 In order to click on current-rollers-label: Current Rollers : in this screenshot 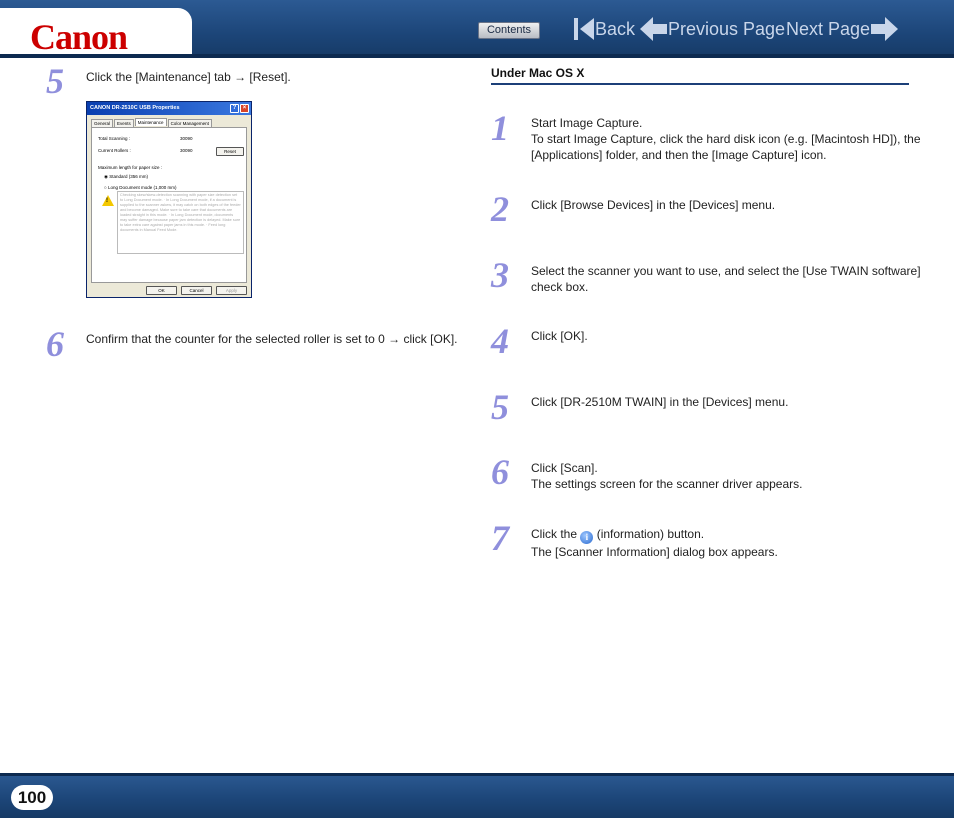, I will do `click(114, 150)`.